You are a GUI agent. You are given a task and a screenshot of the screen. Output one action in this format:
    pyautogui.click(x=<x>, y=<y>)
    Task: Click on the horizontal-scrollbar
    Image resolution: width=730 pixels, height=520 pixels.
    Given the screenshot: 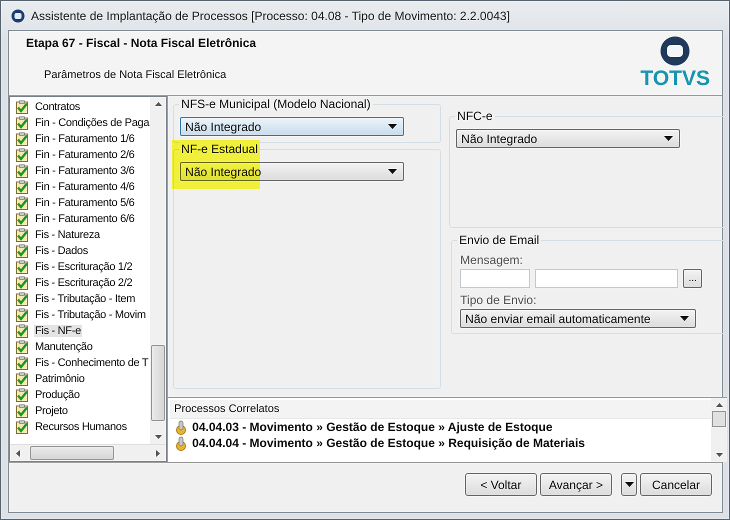 What is the action you would take?
    pyautogui.click(x=88, y=452)
    